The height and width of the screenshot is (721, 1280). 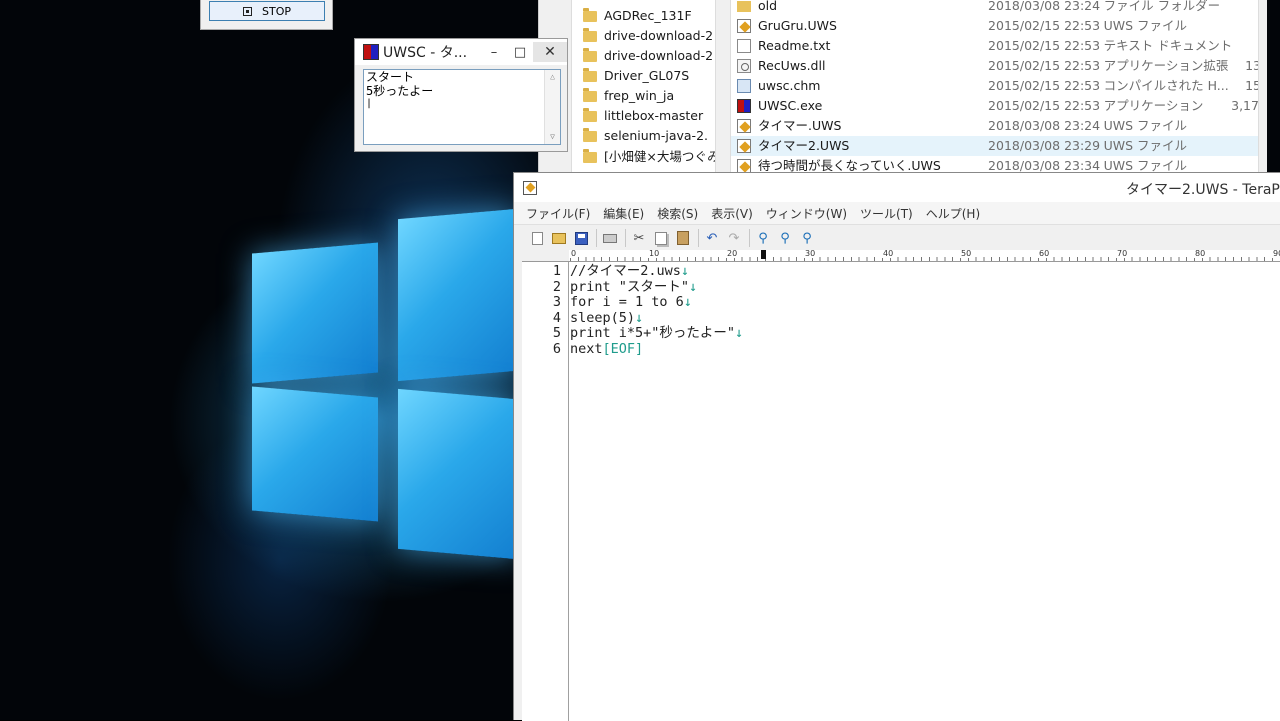 I want to click on file-row: Readme.txt 2015/02/15 22:53 テキスト ドキュメント, so click(x=995, y=46).